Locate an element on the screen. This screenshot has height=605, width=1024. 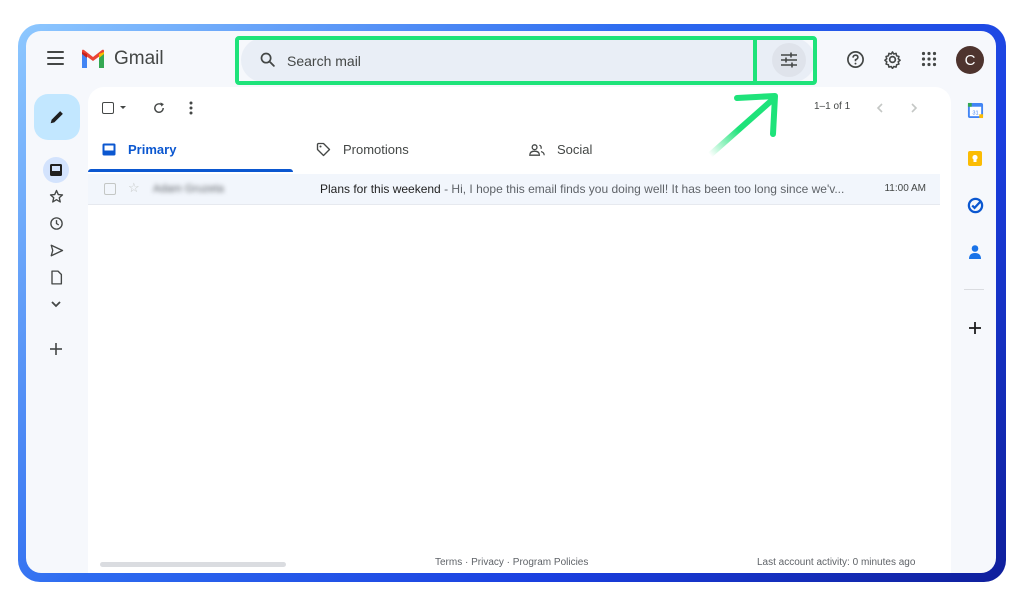
email-sender: Adam Gruzeta is located at coordinates (188, 189).